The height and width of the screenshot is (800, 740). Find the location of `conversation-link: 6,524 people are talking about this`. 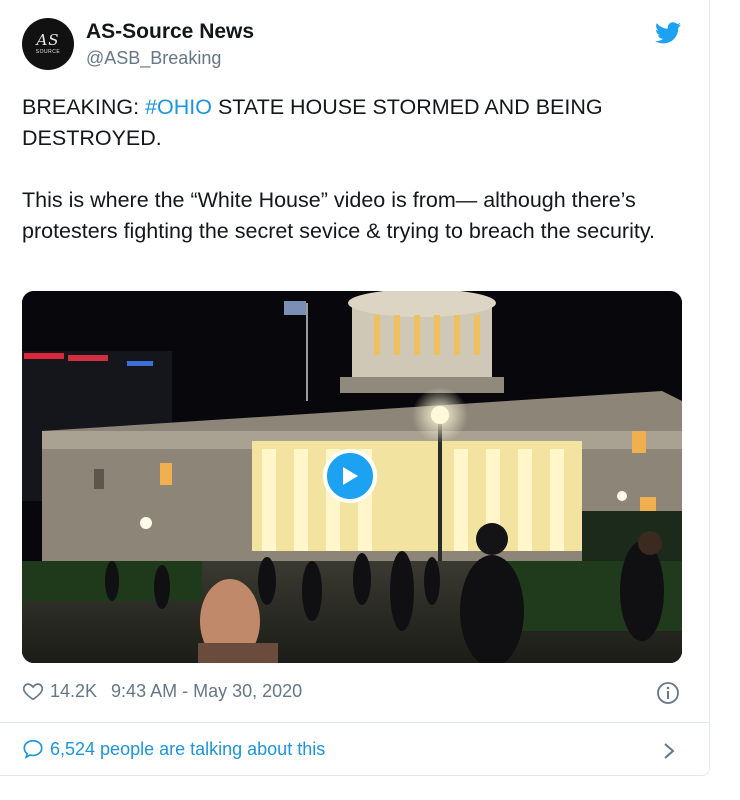

conversation-link: 6,524 people are talking about this is located at coordinates (173, 749).